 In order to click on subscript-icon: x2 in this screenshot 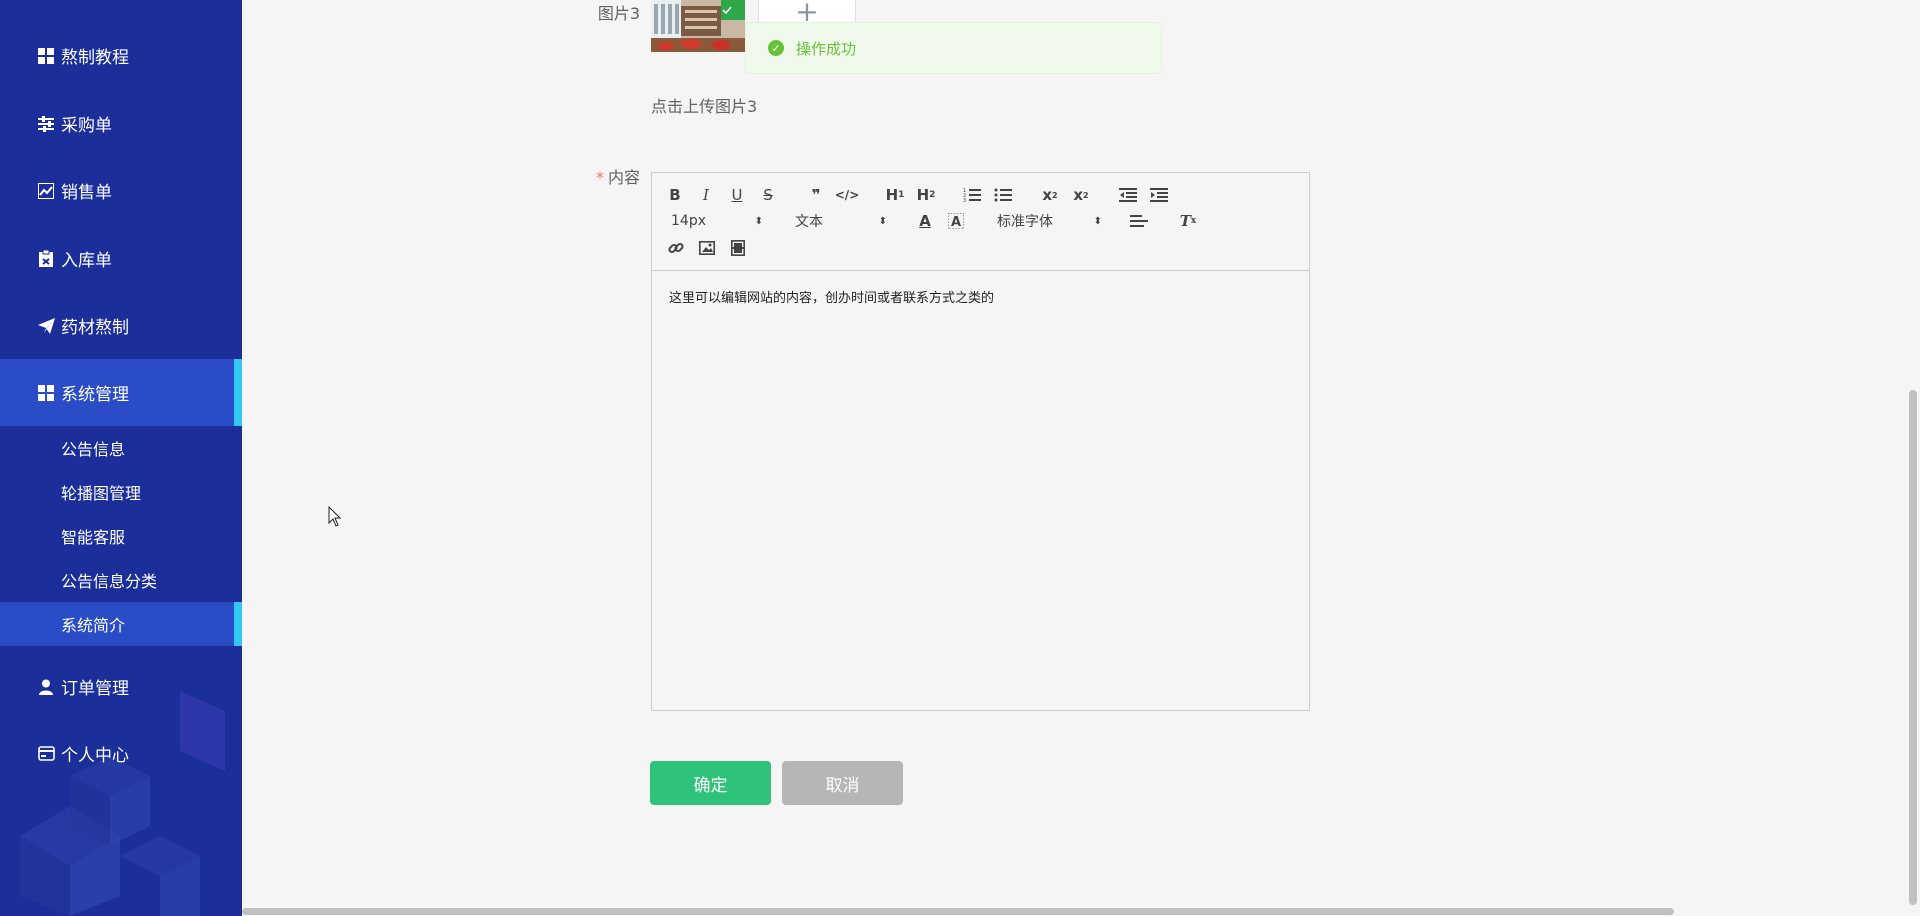, I will do `click(1050, 195)`.